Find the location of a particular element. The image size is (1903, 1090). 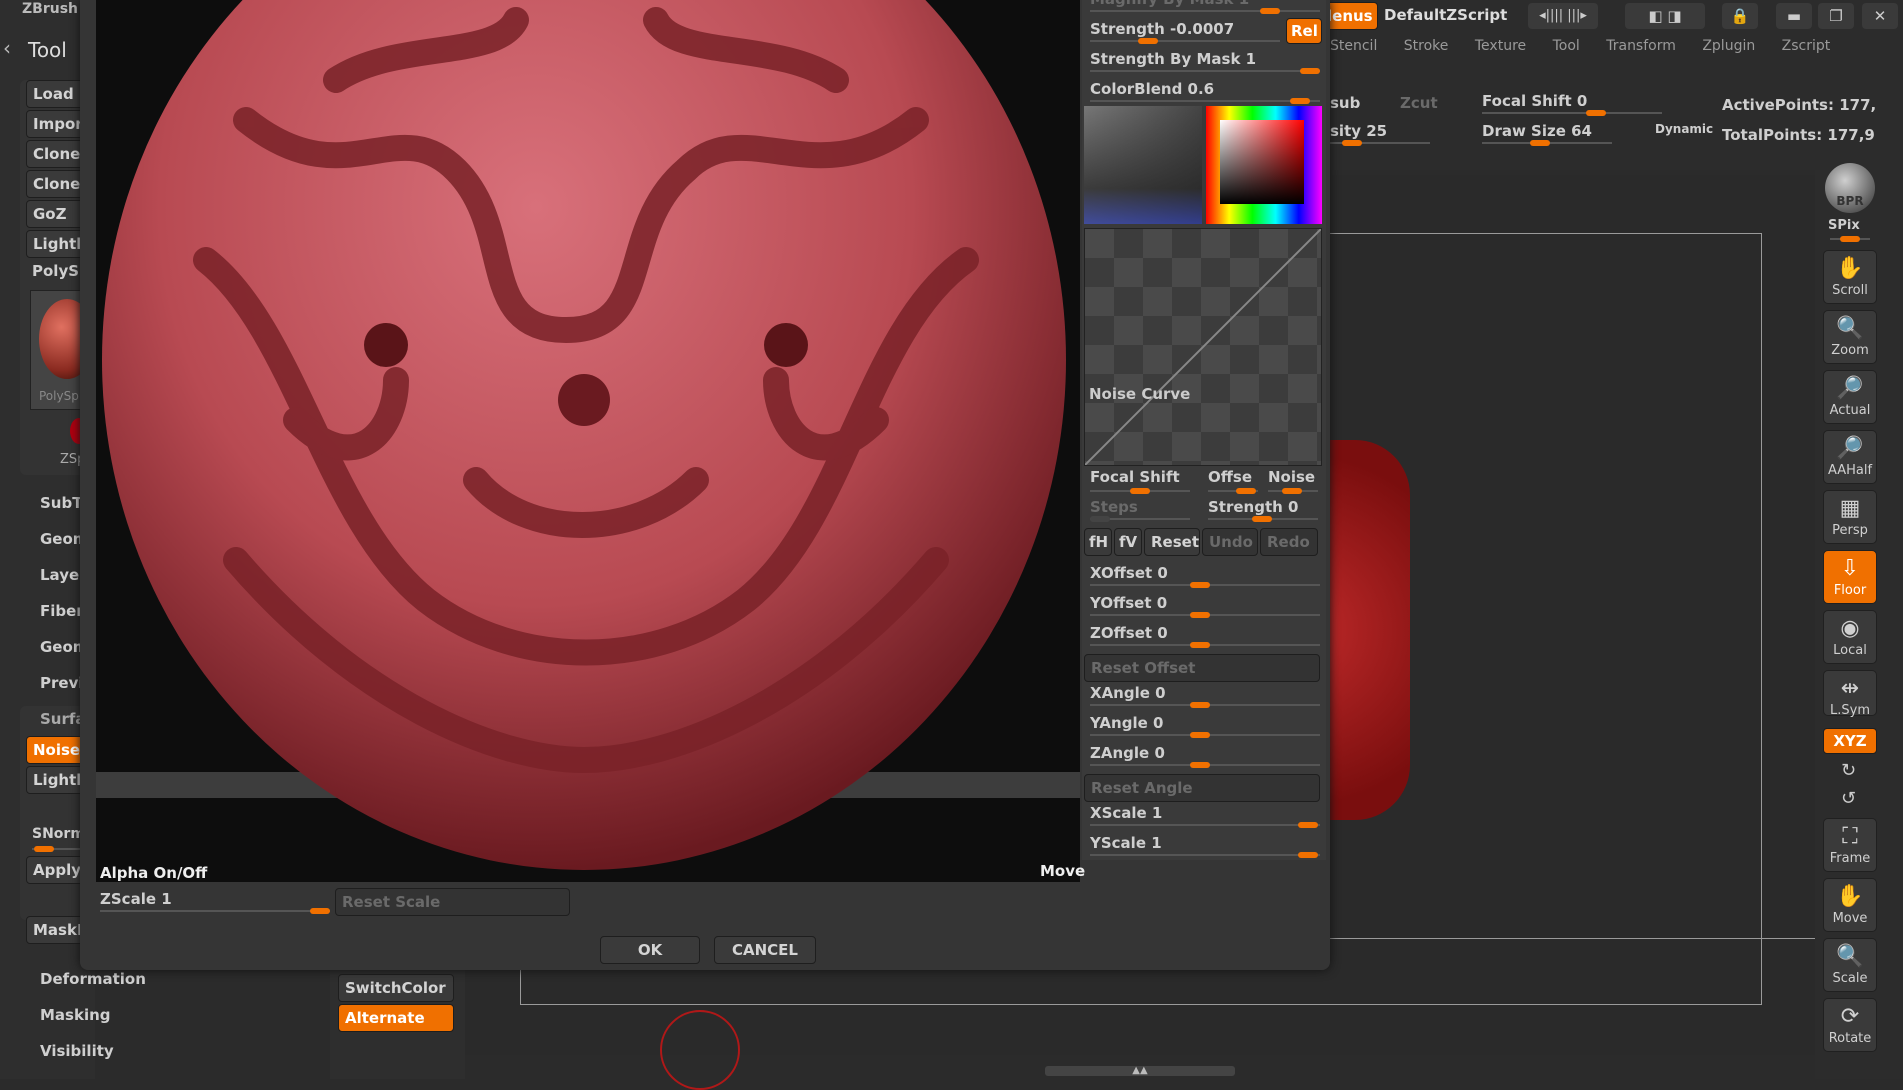

flip-v-button: fV is located at coordinates (1128, 542).